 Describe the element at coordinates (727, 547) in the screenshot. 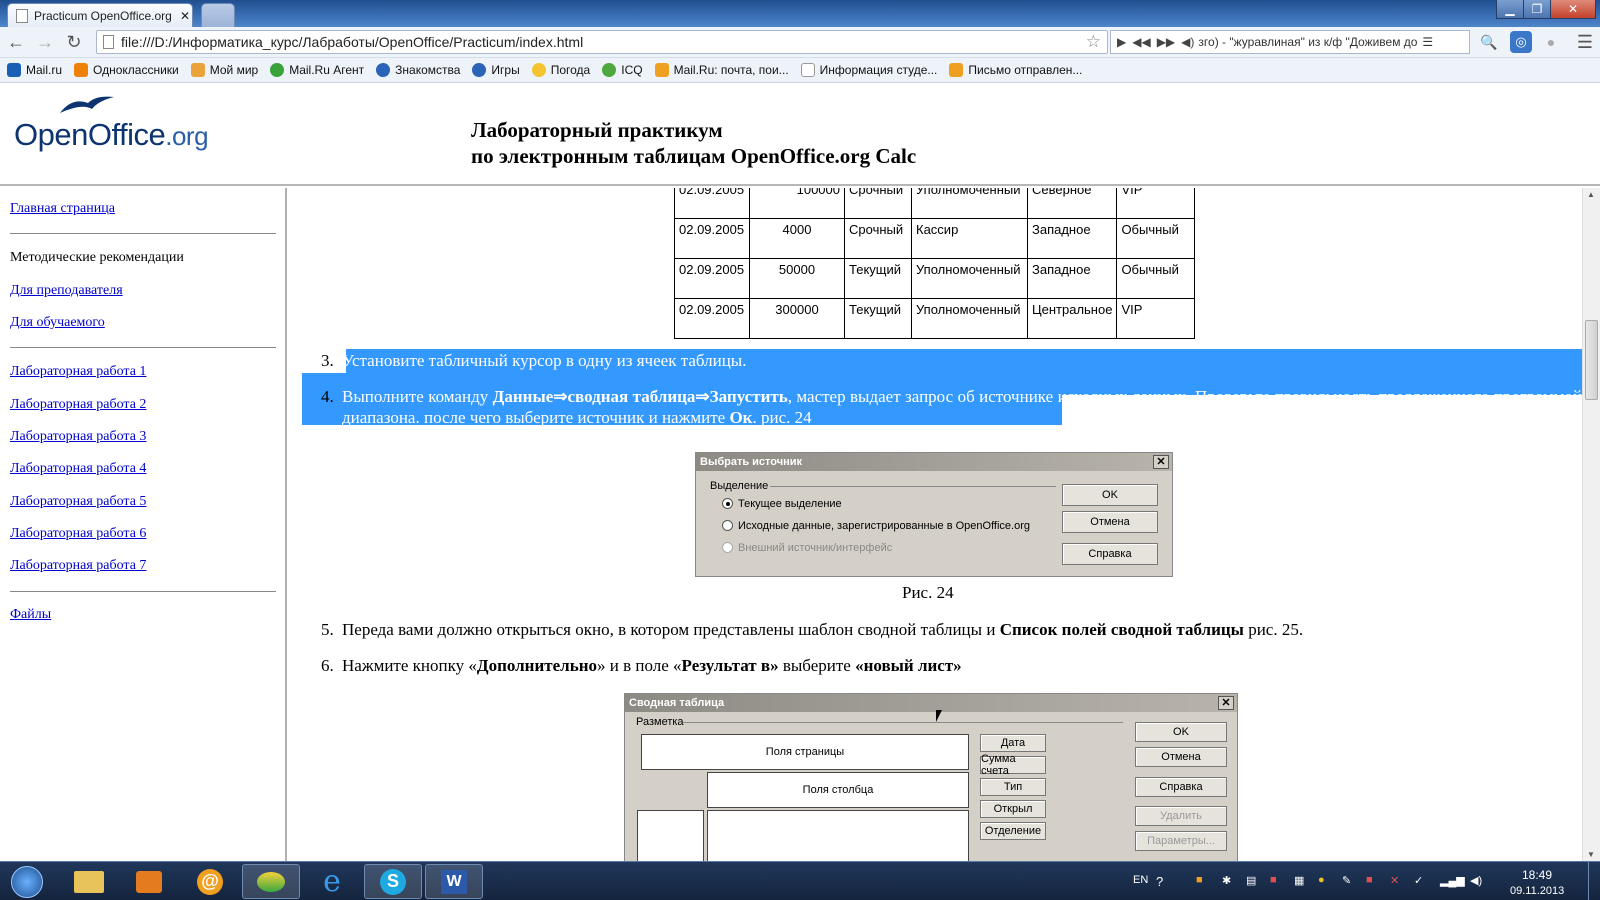

I see `radio-external-source` at that location.